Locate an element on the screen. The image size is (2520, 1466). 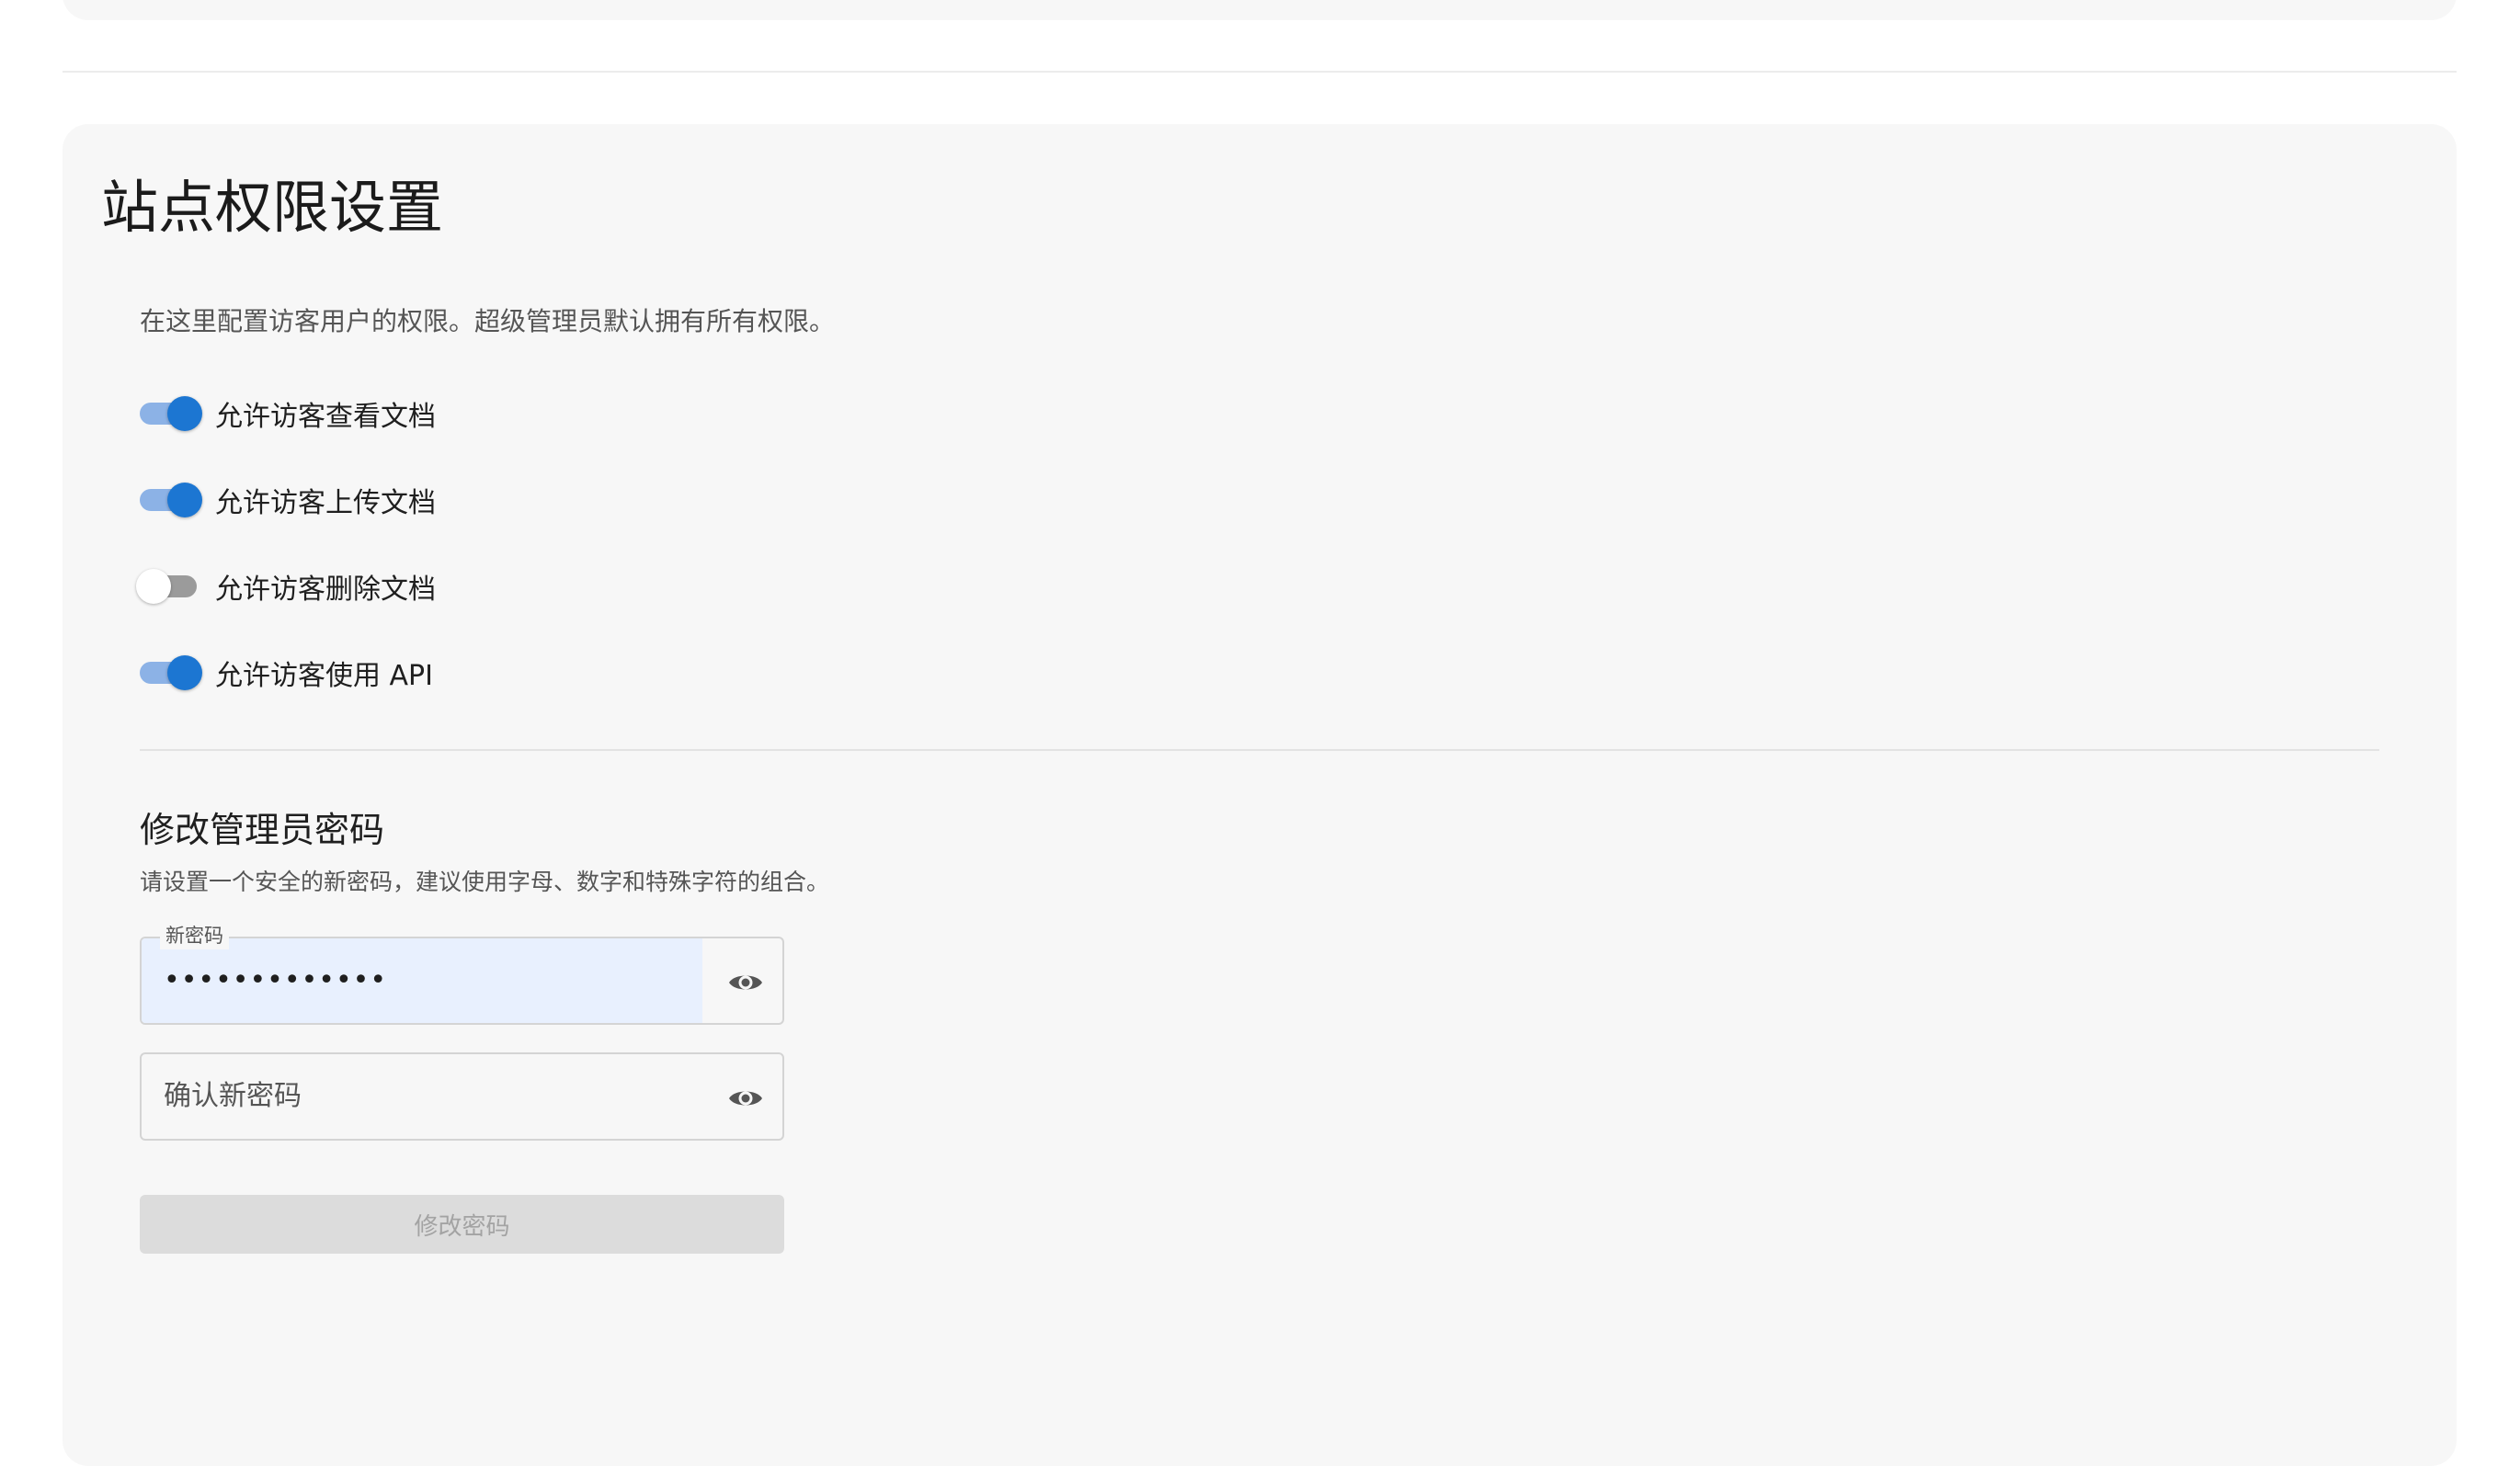
toggle-label: 允许访客使用 API is located at coordinates (324, 676).